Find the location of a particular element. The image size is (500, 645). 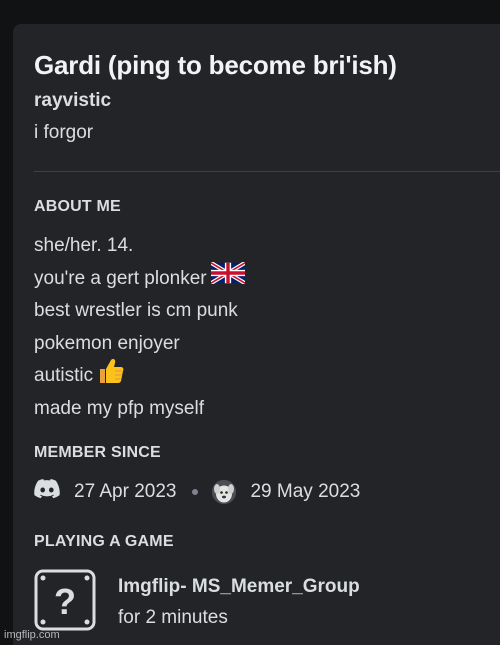

member-since-heading: MEMBER SINCE is located at coordinates (97, 452).